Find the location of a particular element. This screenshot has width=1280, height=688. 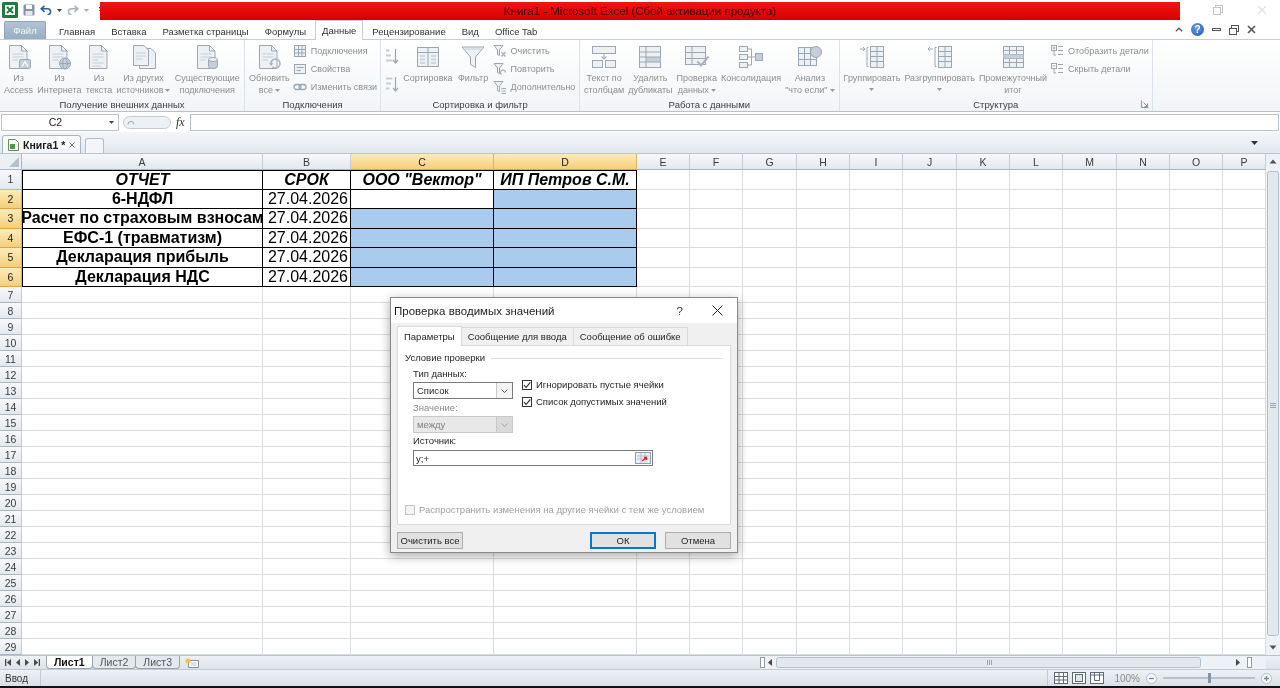

ribbon-tab: Формулы is located at coordinates (285, 30).